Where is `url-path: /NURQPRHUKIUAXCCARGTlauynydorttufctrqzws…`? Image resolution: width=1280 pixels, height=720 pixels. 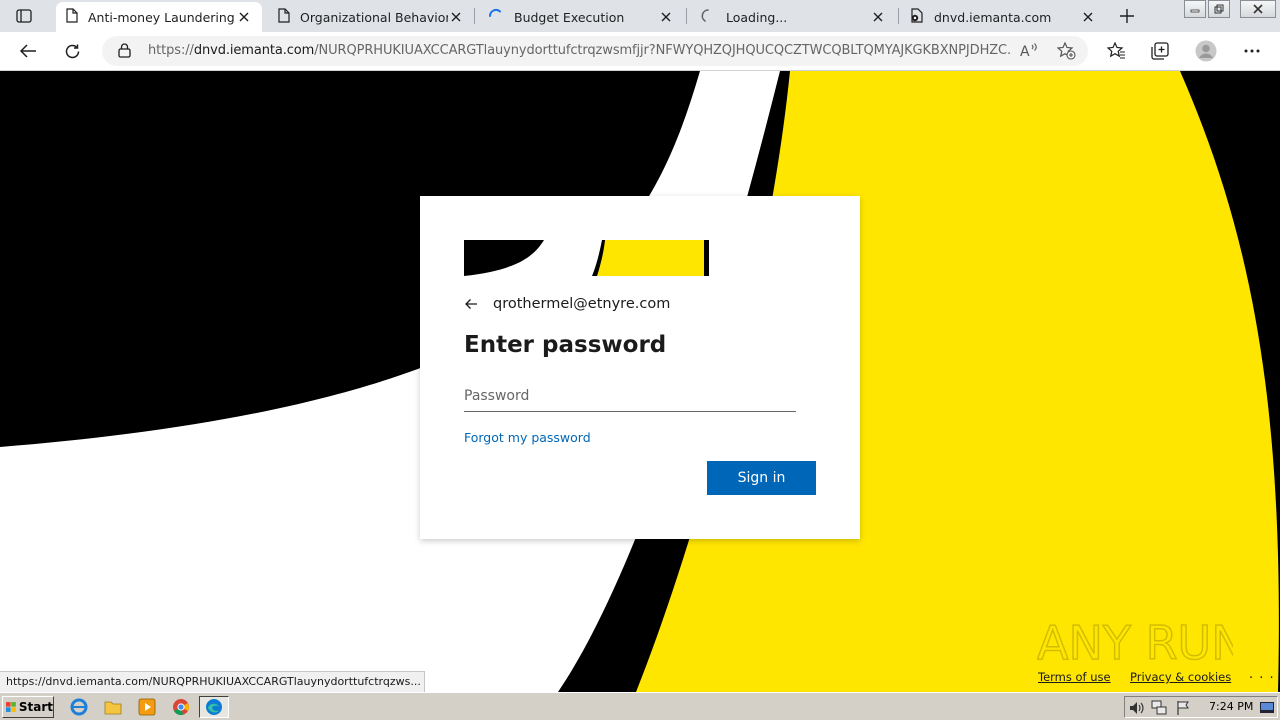
url-path: /NURQPRHUKIUAXCCARGTlauynydorttufctrqzws… is located at coordinates (662, 50).